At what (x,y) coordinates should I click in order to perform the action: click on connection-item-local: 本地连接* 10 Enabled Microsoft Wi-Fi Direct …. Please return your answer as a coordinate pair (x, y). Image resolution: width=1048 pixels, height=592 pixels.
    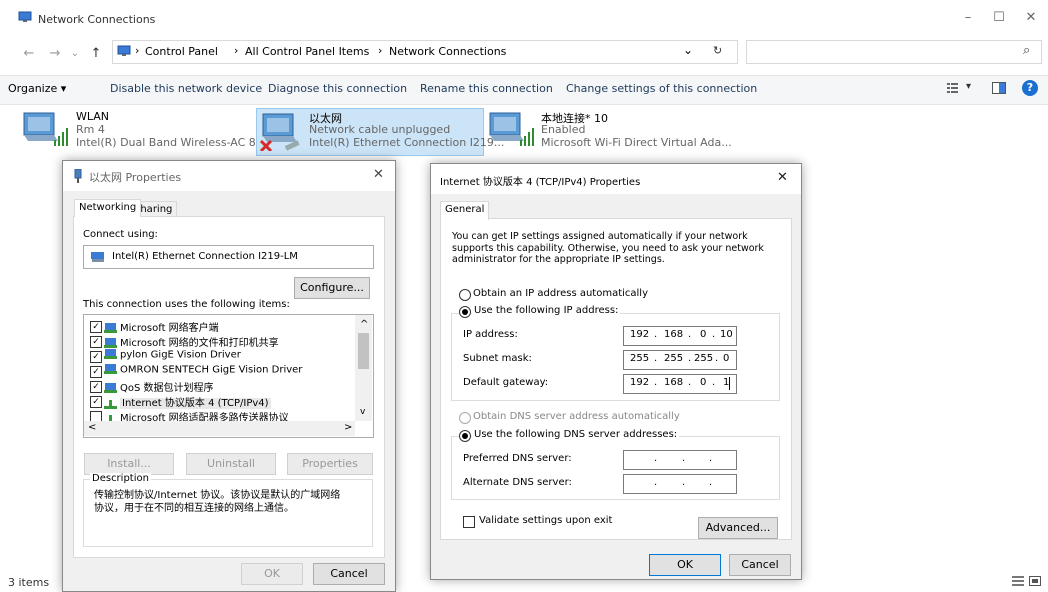
    Looking at the image, I should click on (610, 134).